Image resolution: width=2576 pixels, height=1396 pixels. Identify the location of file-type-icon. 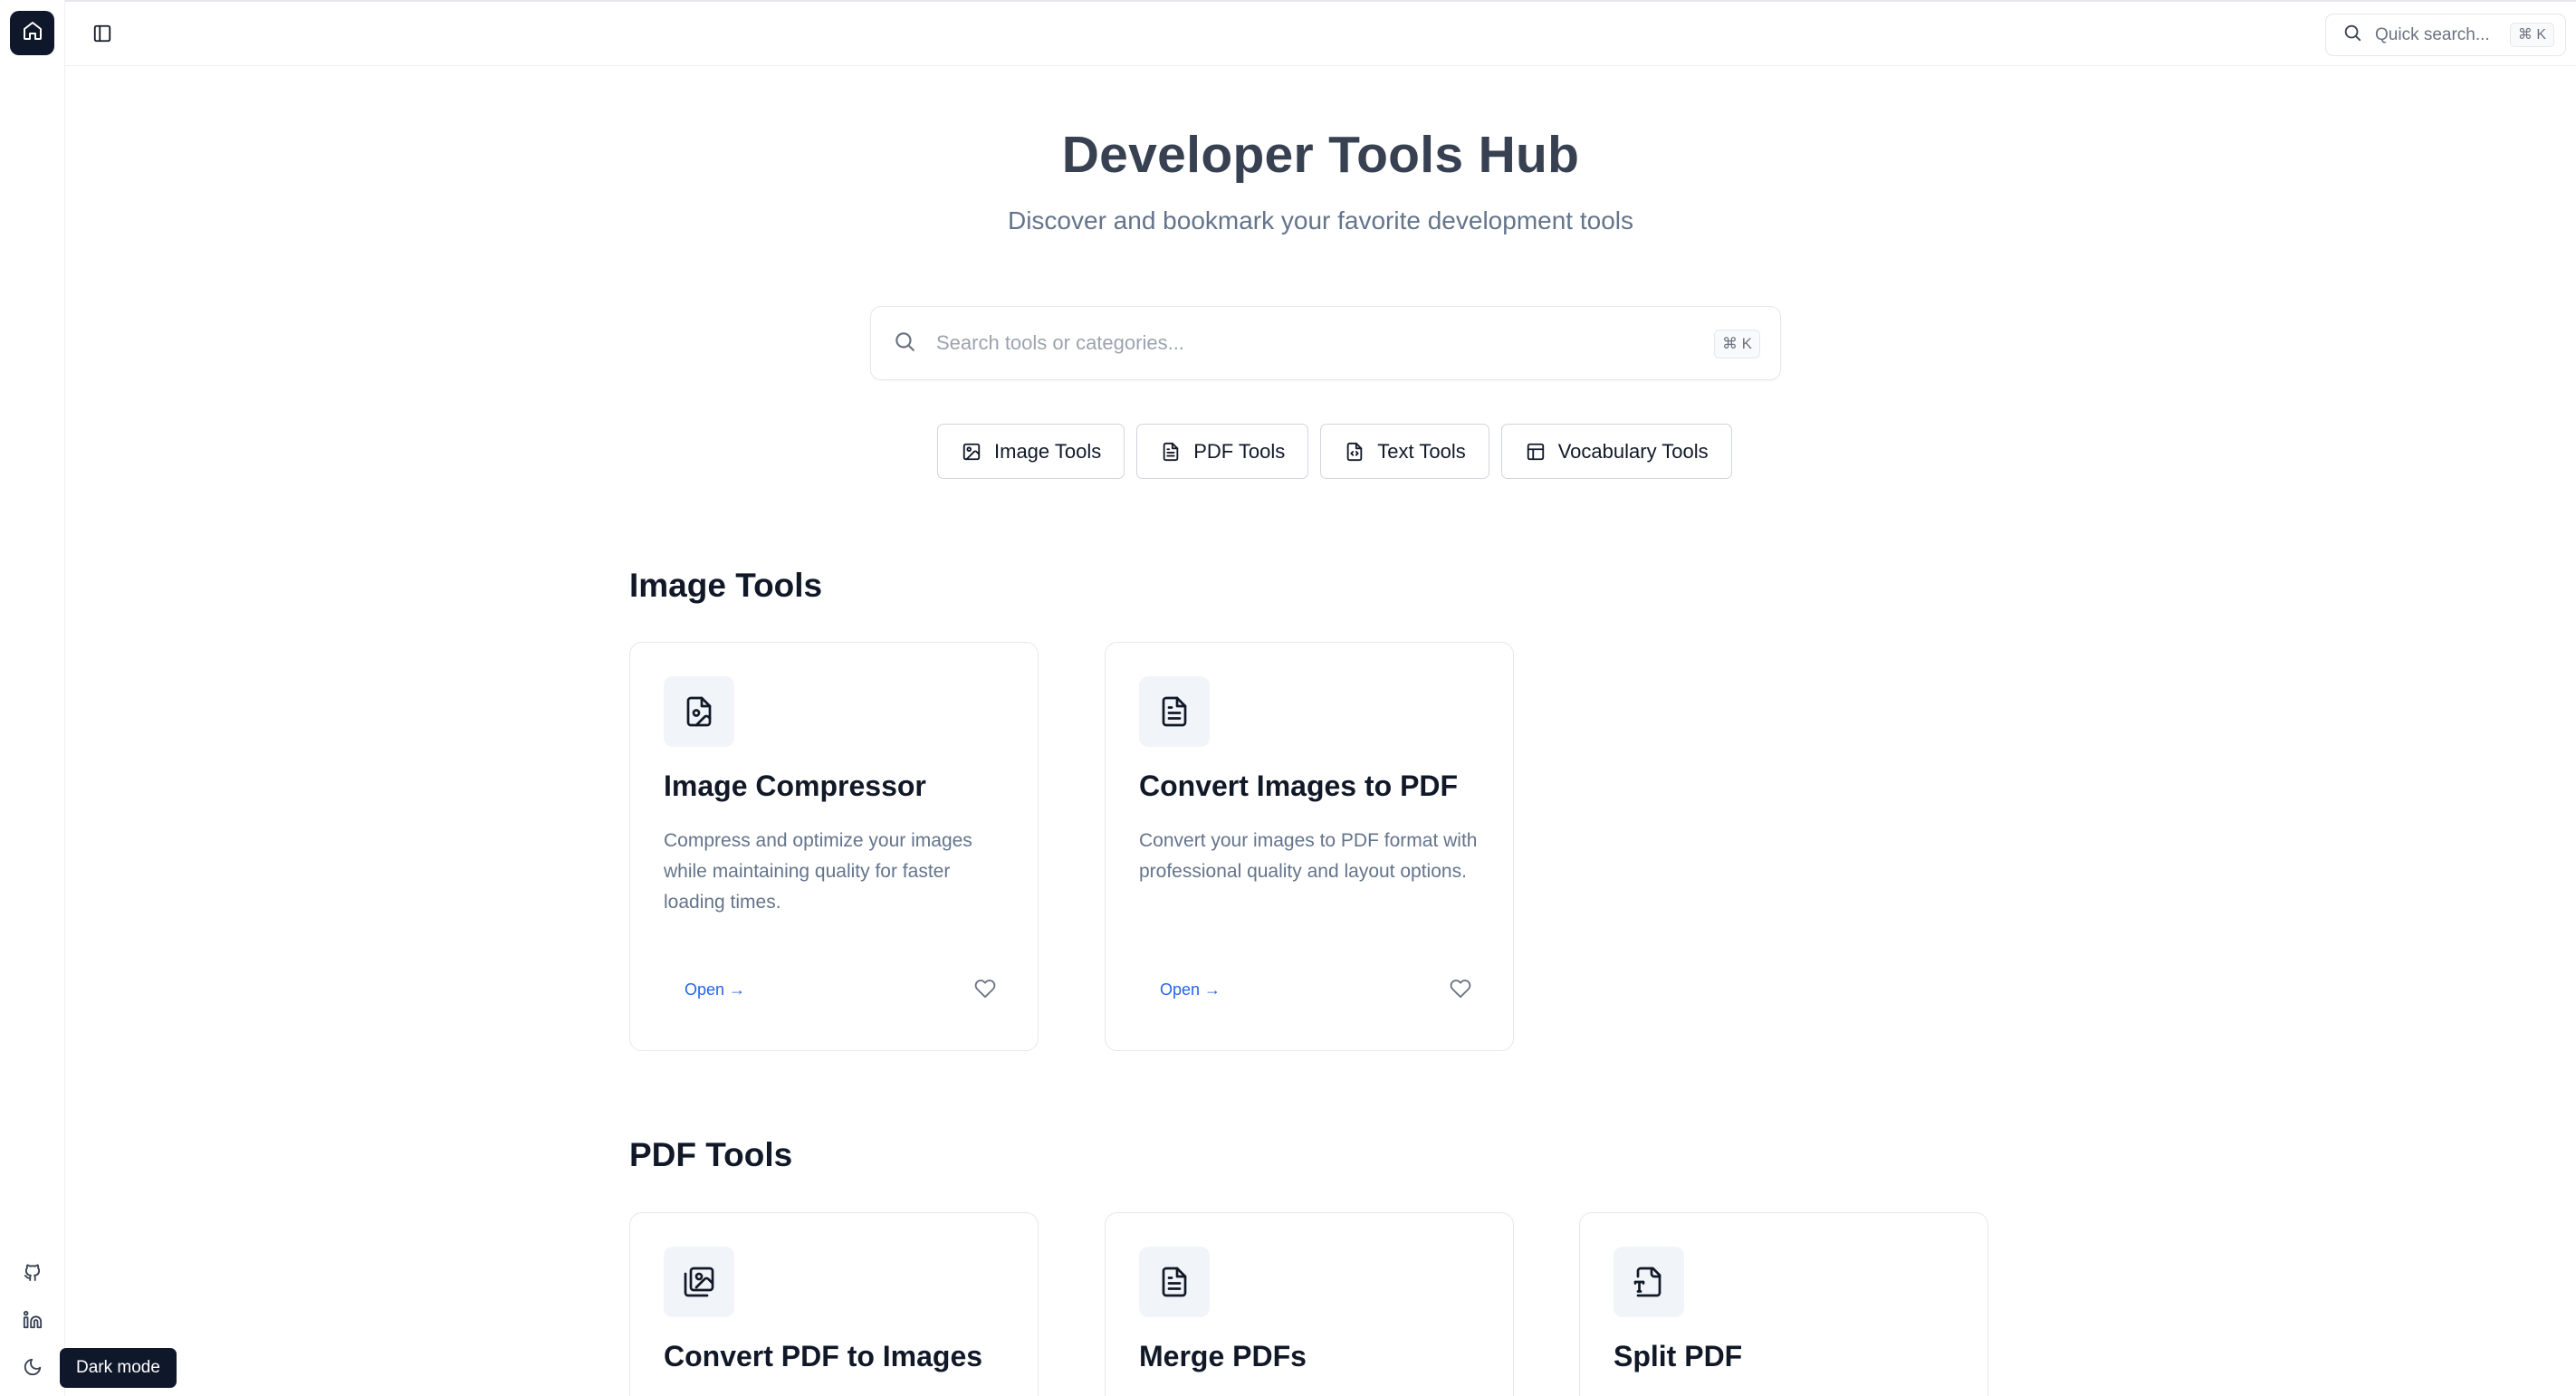
(1649, 1282).